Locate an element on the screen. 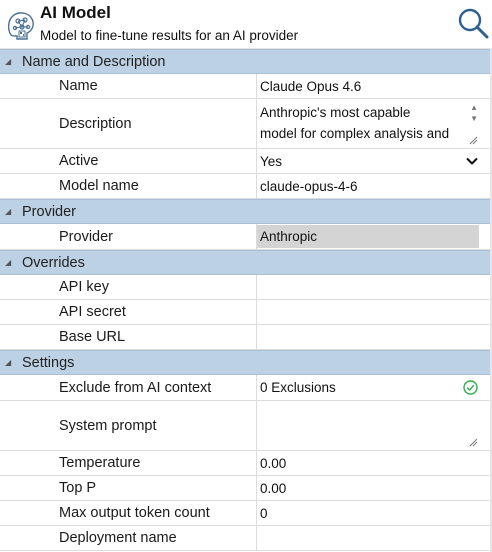 Image resolution: width=492 pixels, height=552 pixels. textarea-scroll-arrows-icon: ▲ ▼ is located at coordinates (474, 113).